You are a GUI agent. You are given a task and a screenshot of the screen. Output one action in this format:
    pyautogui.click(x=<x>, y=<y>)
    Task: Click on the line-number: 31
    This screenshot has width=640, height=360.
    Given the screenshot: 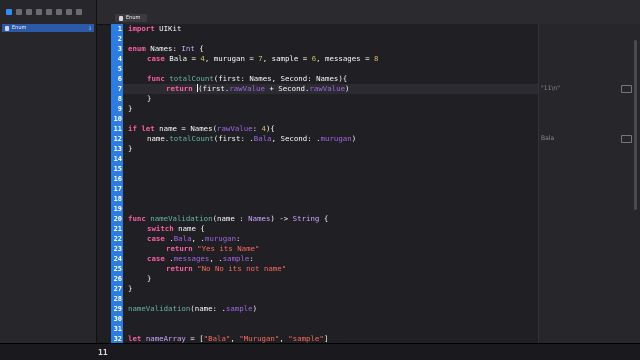 What is the action you would take?
    pyautogui.click(x=117, y=329)
    